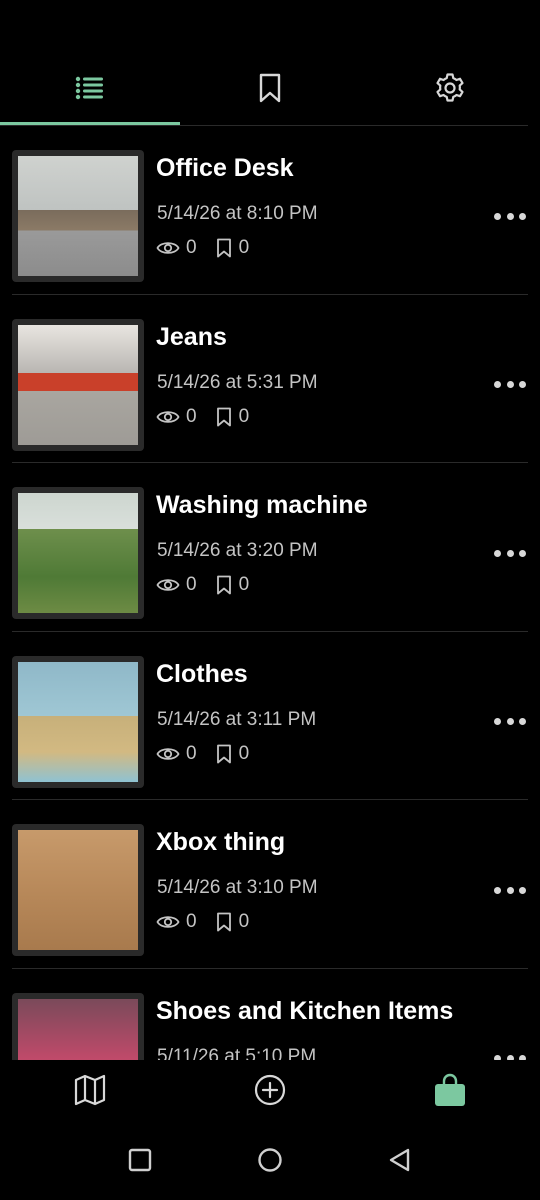 This screenshot has width=540, height=1200. What do you see at coordinates (191, 336) in the screenshot?
I see `item-title: Jeans` at bounding box center [191, 336].